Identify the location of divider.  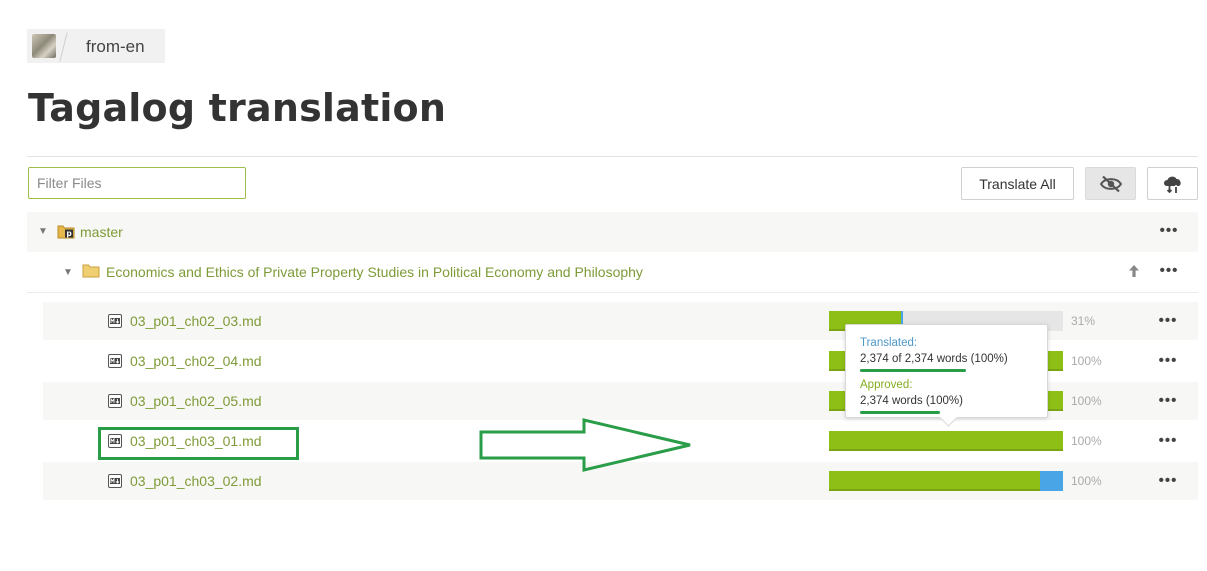
(612, 156).